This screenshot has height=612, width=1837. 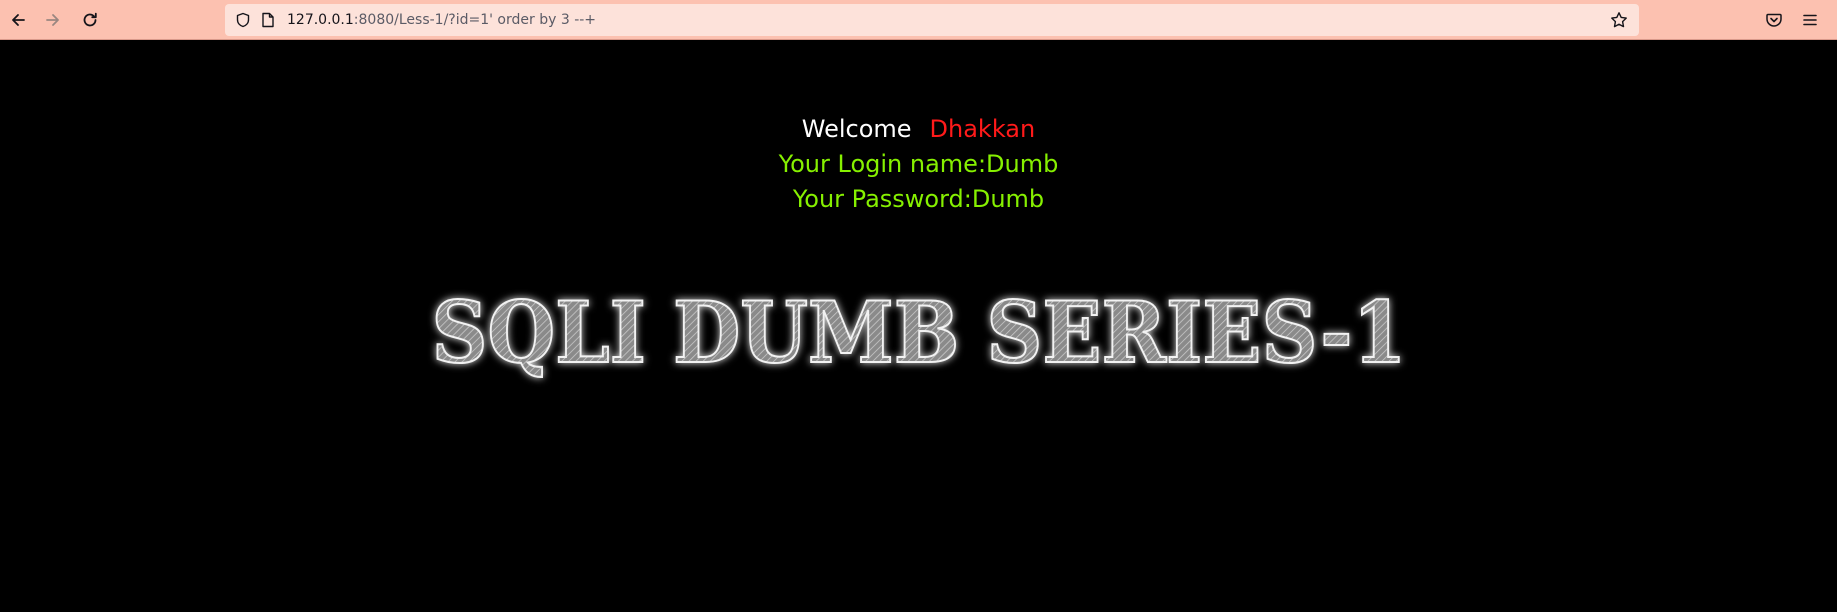 I want to click on hamburger-menu-icon, so click(x=1810, y=20).